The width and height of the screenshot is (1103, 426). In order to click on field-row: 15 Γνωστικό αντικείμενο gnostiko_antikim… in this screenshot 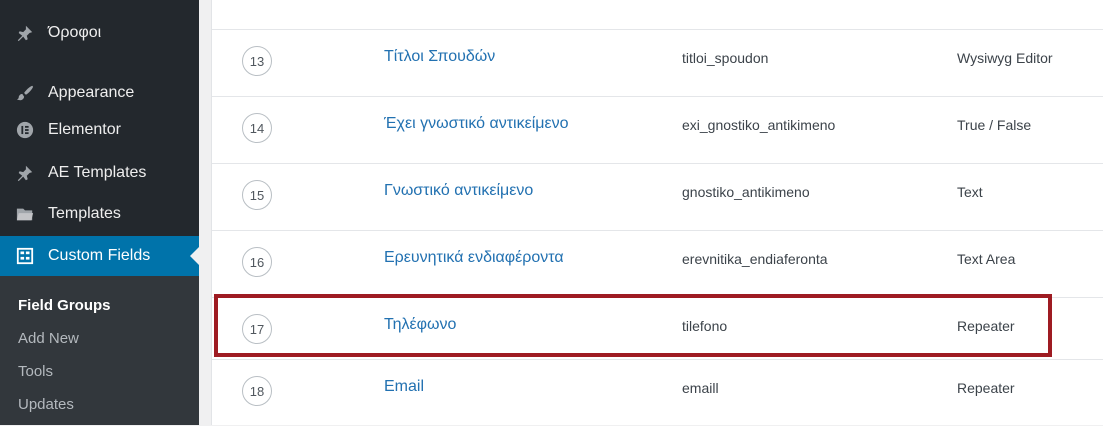, I will do `click(657, 196)`.